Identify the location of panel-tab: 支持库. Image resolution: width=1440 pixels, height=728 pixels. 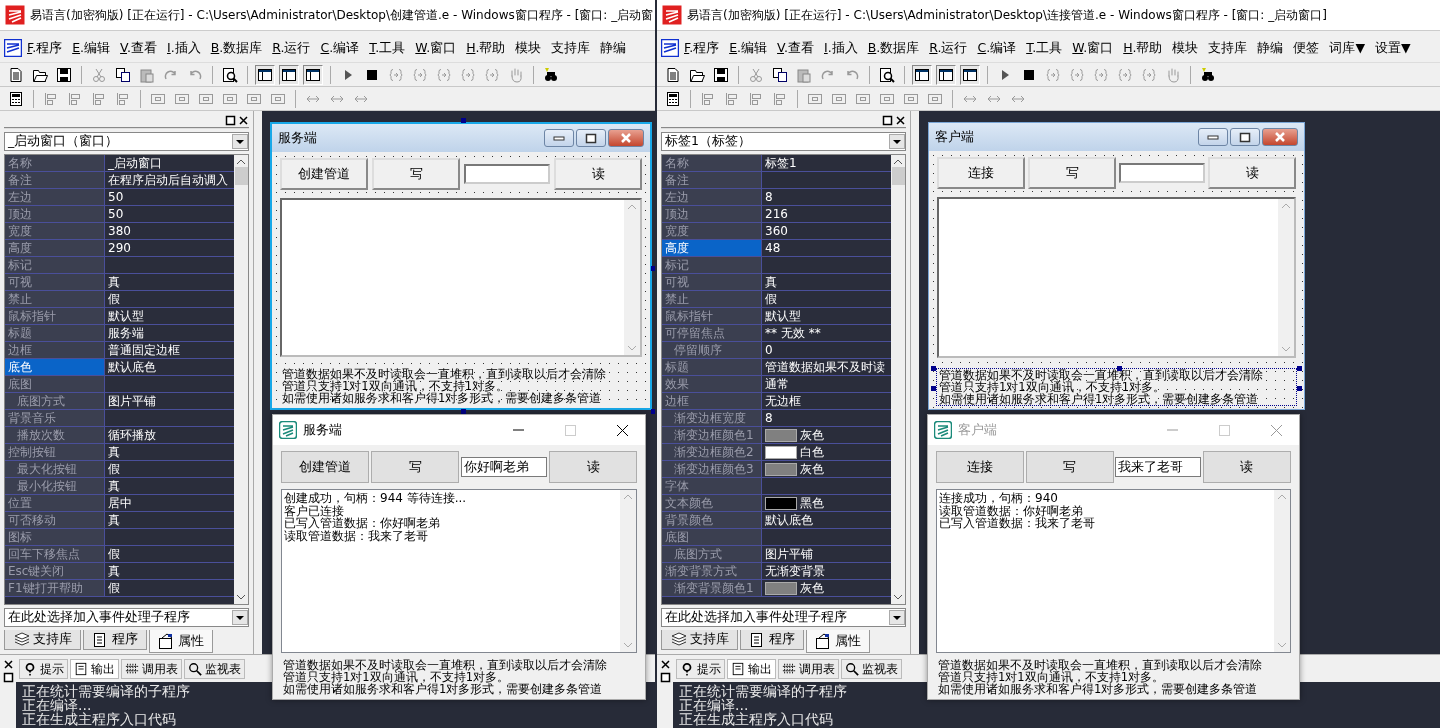
(699, 640).